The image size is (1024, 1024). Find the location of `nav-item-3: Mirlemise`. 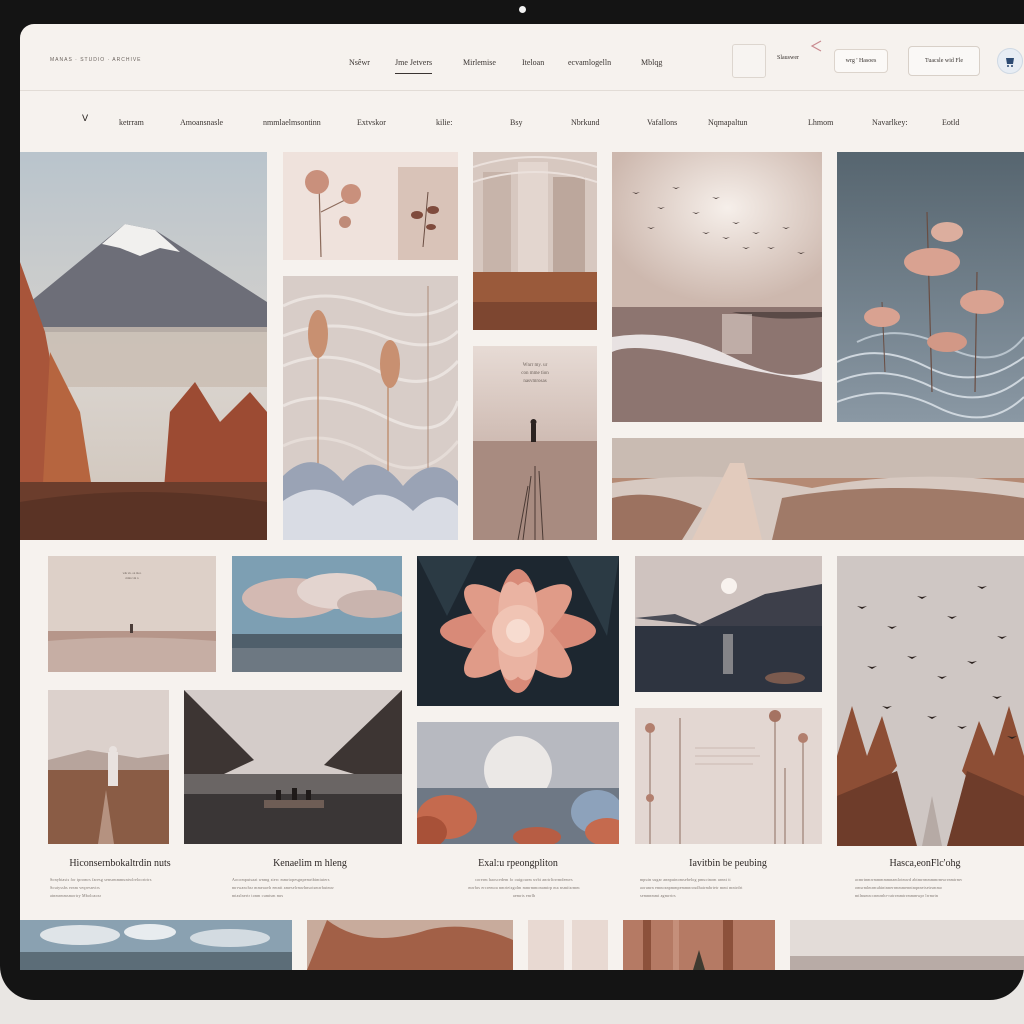

nav-item-3: Mirlemise is located at coordinates (479, 62).